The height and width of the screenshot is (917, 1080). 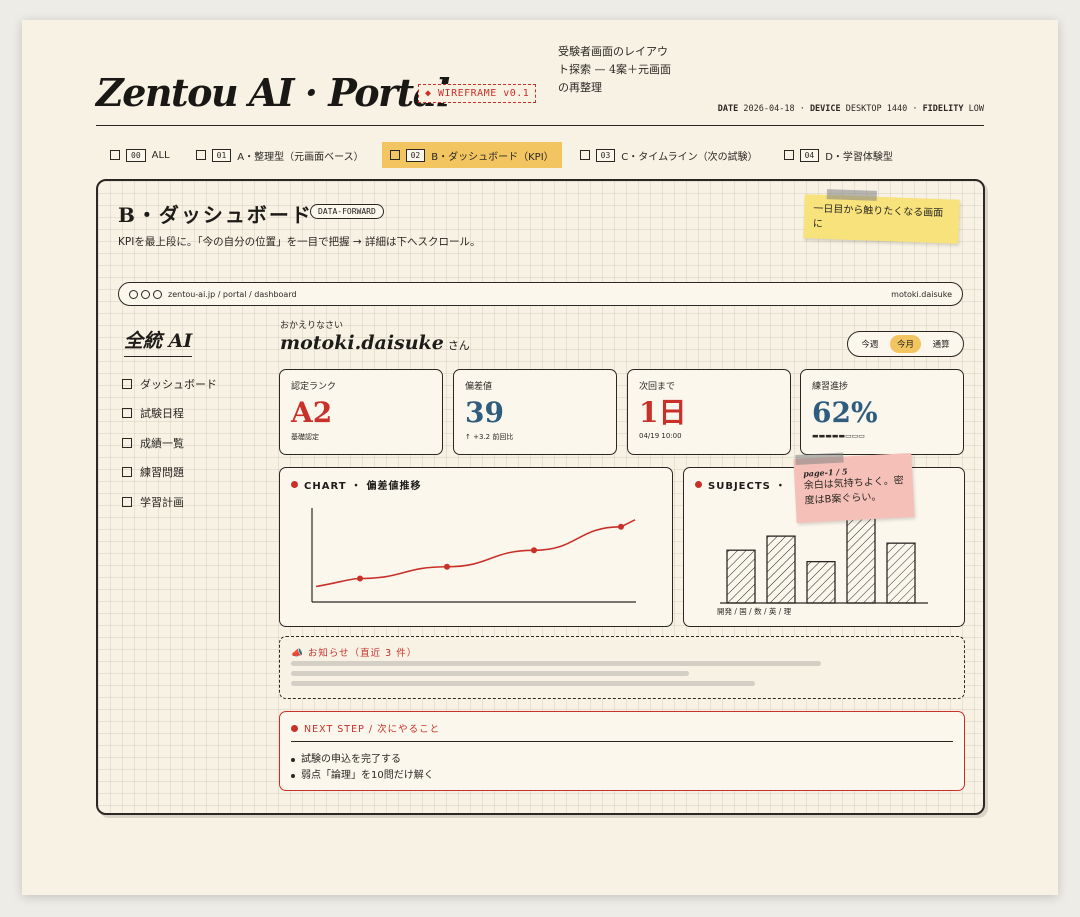 What do you see at coordinates (347, 211) in the screenshot?
I see `data-forward-tag: DATA-FORWARD` at bounding box center [347, 211].